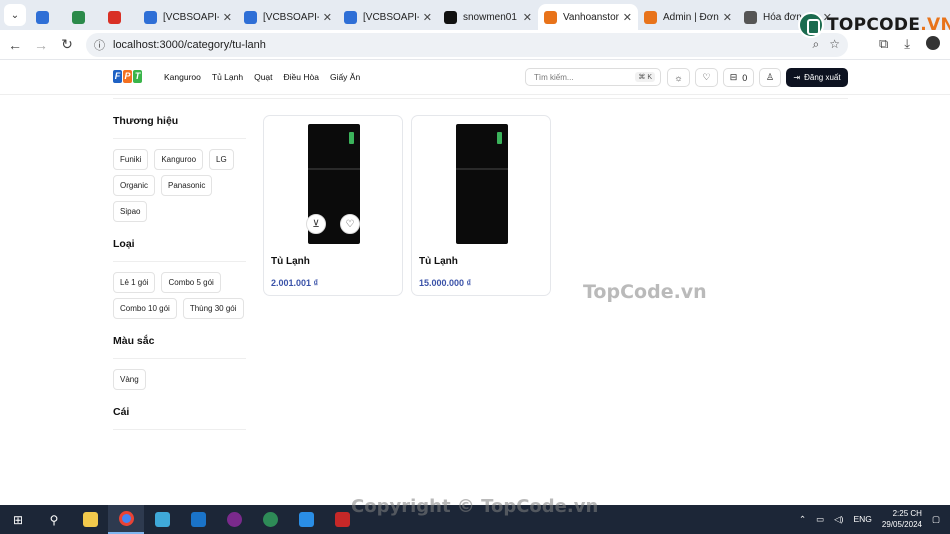  Describe the element at coordinates (179, 127) in the screenshot. I see `filter-group-title: Thương hiệu` at that location.